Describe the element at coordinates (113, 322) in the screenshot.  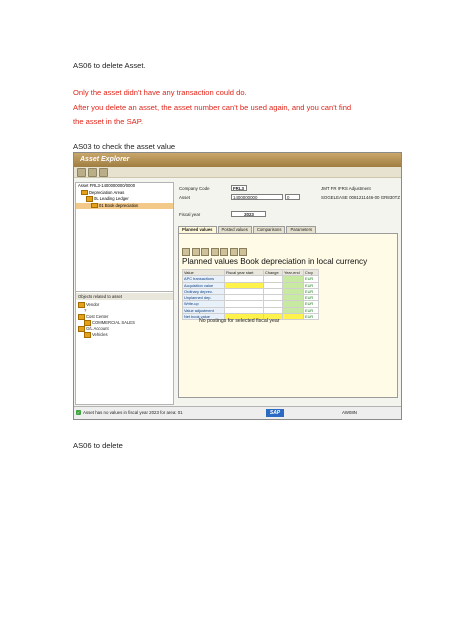
I see `object-label: COMMERCIAL SALES` at that location.